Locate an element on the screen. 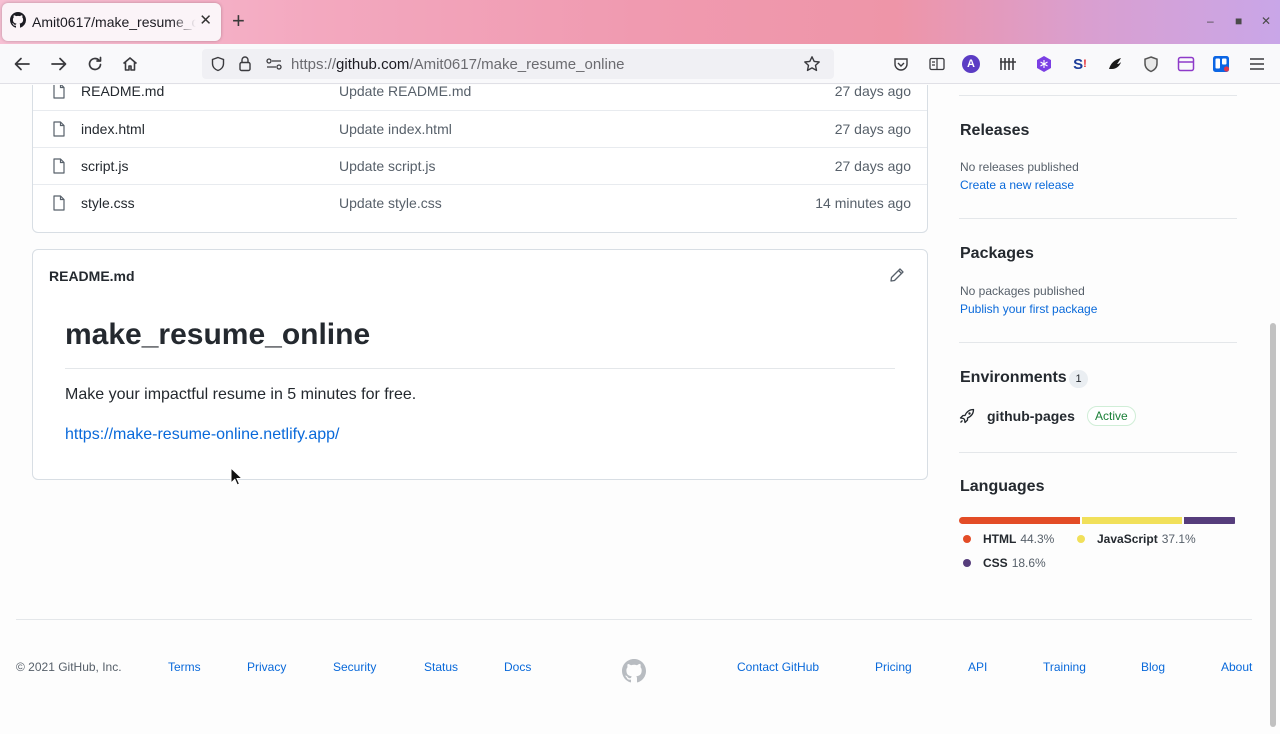 This screenshot has width=1280, height=734. extension-bird-icon is located at coordinates (1115, 64).